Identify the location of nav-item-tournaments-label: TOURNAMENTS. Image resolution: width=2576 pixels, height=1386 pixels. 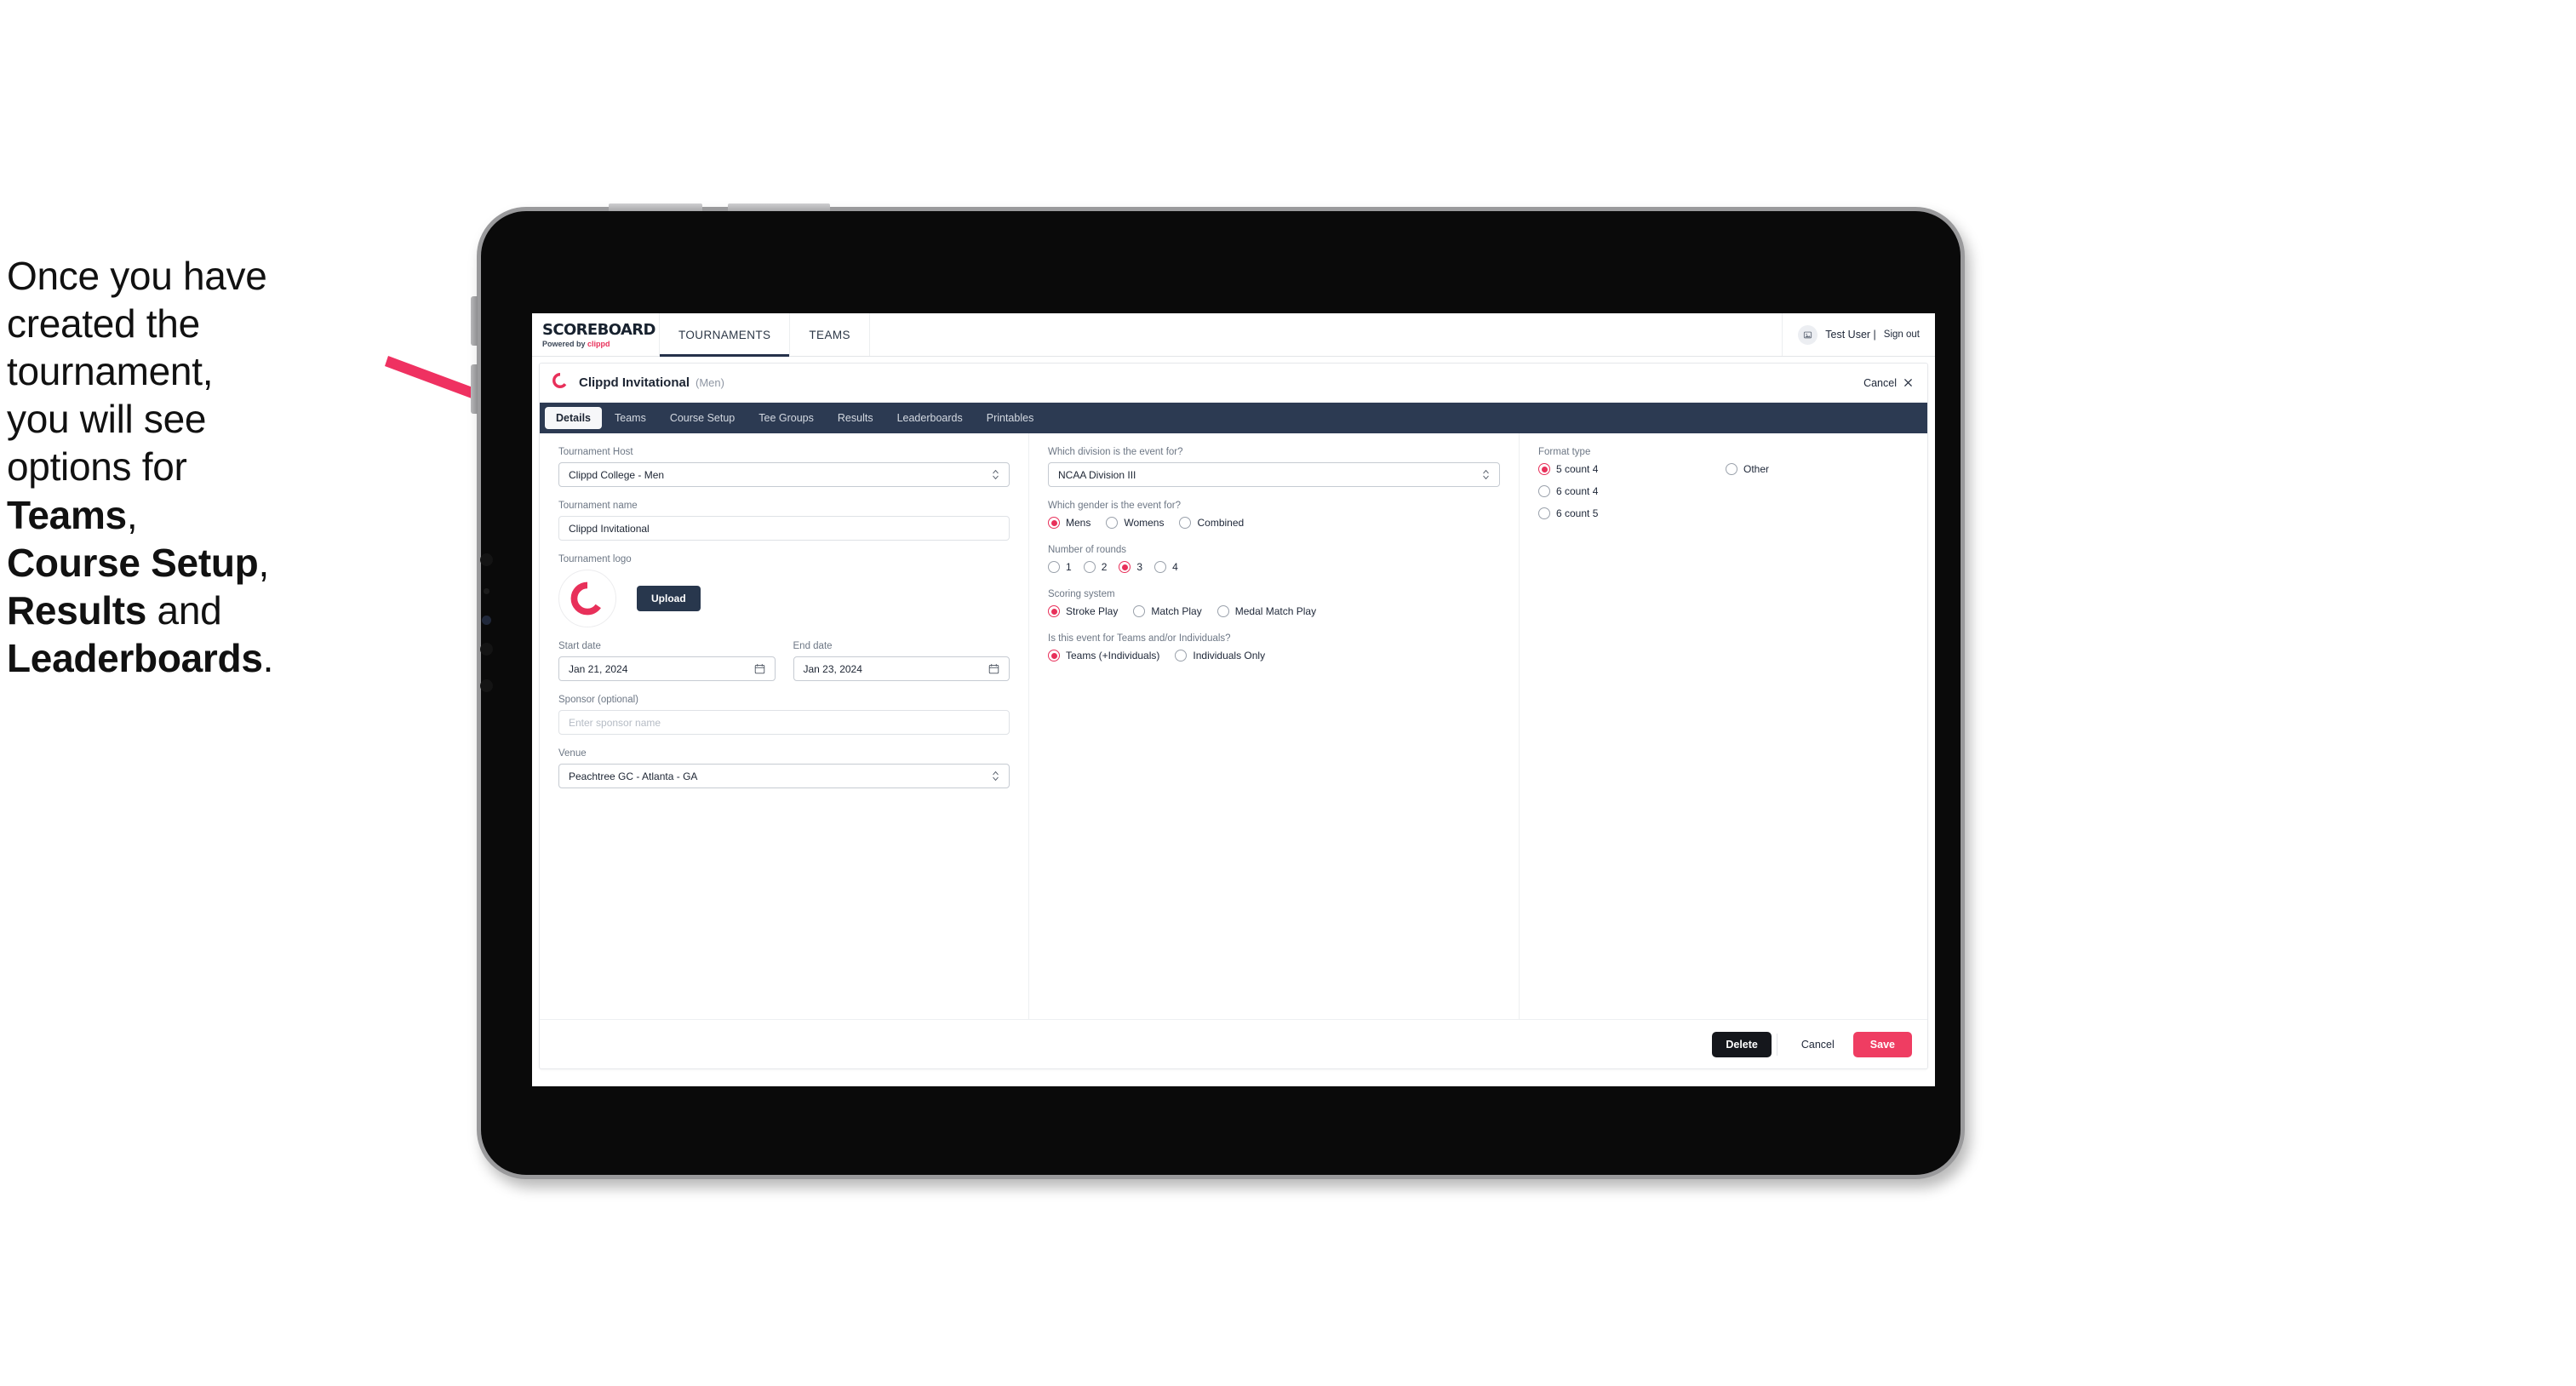
(725, 334).